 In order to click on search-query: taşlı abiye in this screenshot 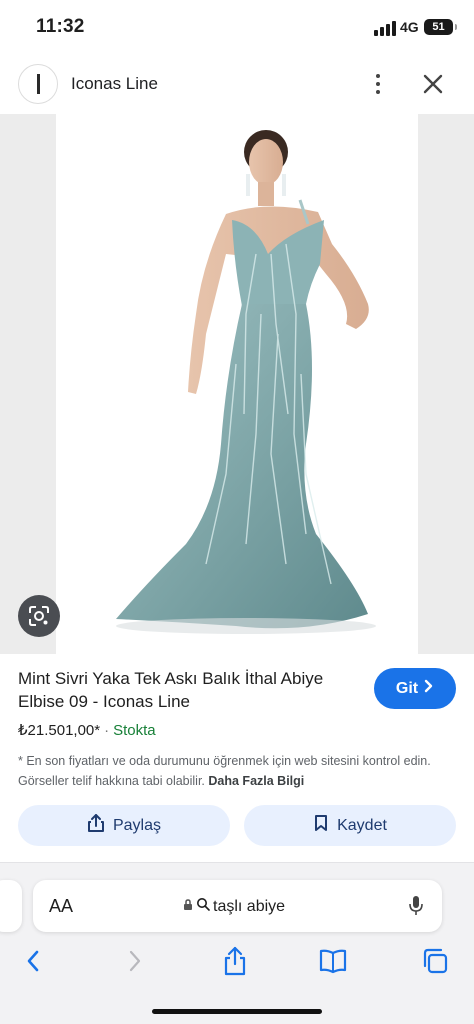, I will do `click(249, 906)`.